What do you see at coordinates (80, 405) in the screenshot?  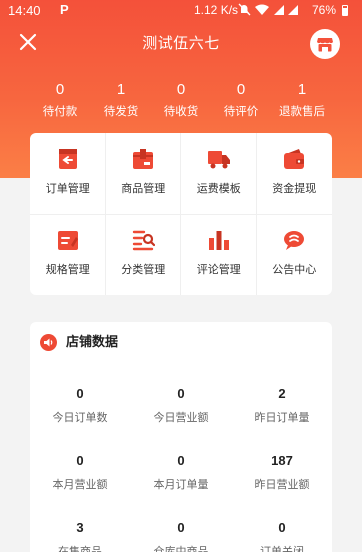 I see `data-today-orders: 0 今日订单数` at bounding box center [80, 405].